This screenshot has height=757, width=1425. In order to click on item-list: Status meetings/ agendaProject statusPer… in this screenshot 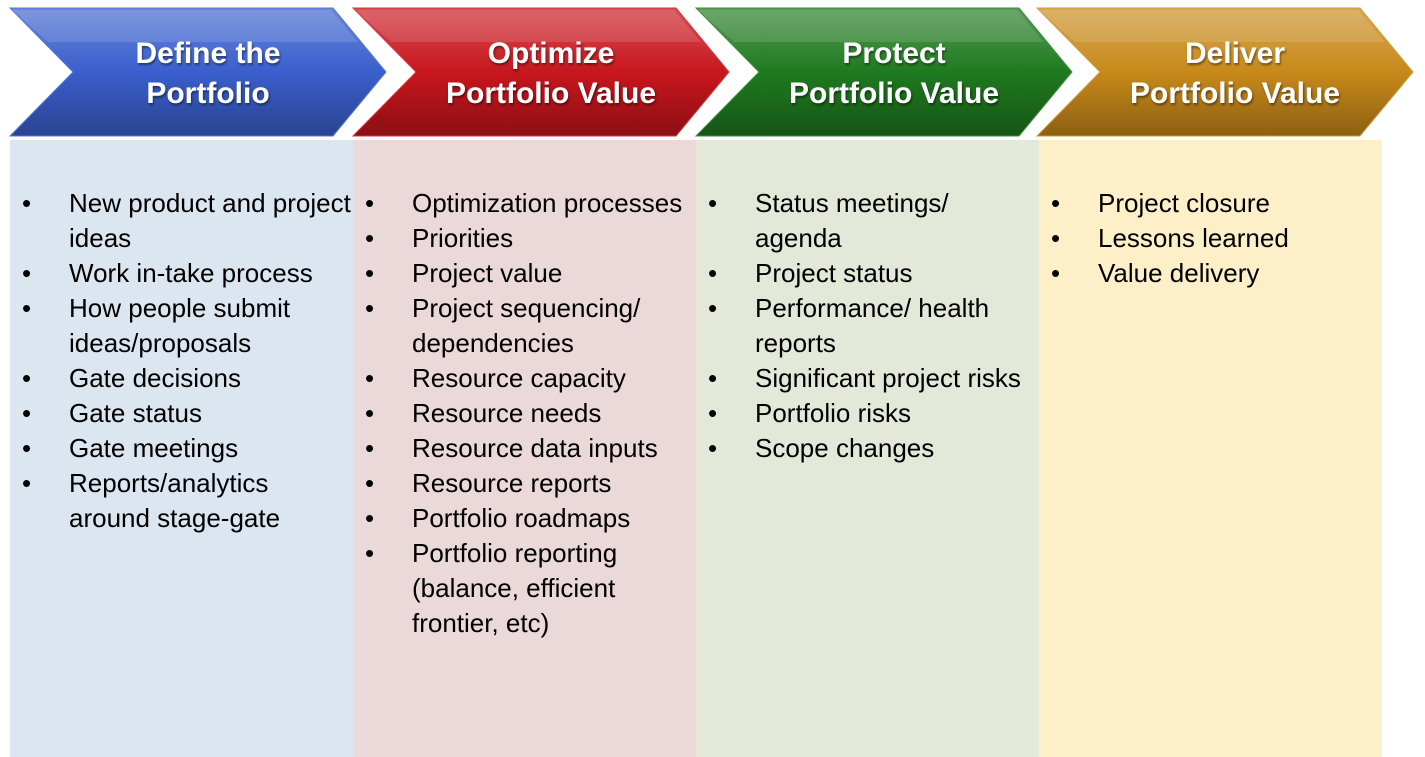, I will do `click(867, 326)`.